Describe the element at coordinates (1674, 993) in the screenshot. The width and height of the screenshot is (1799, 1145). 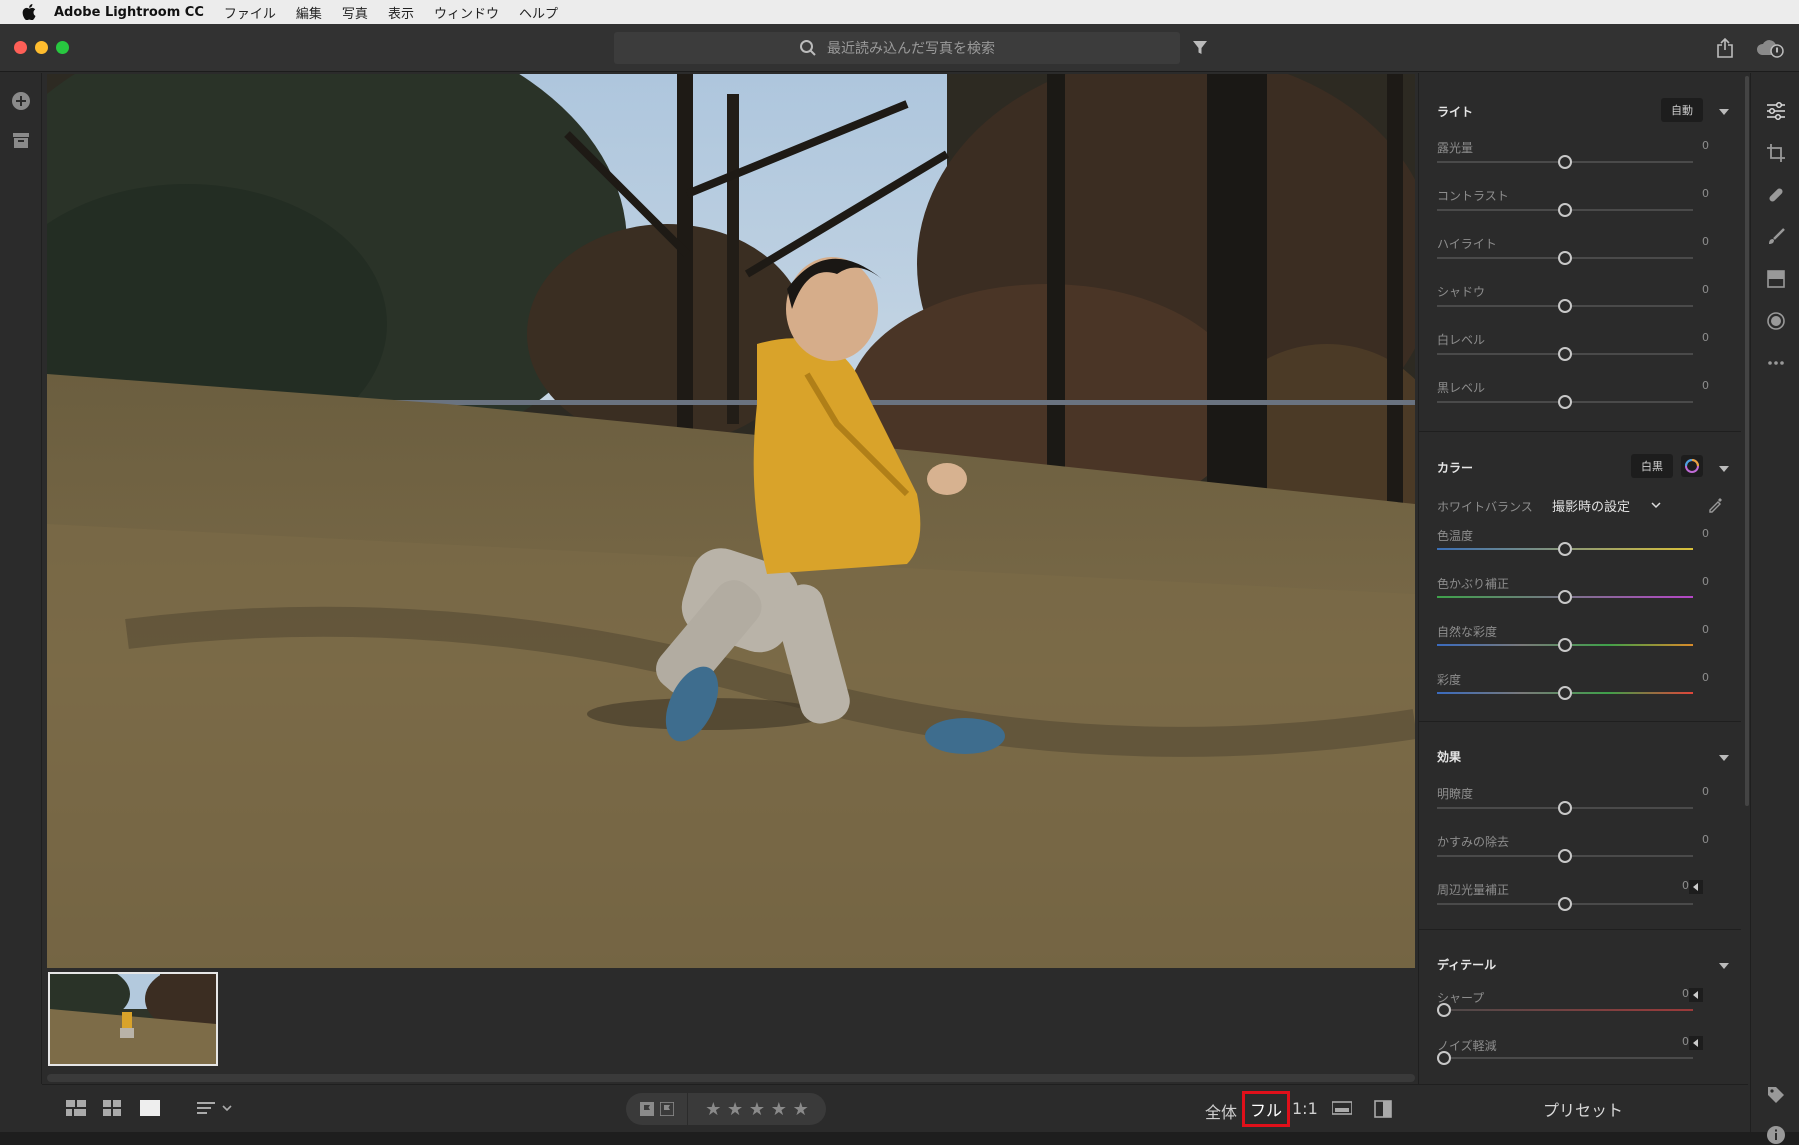
I see `sharpening-value: 0` at that location.